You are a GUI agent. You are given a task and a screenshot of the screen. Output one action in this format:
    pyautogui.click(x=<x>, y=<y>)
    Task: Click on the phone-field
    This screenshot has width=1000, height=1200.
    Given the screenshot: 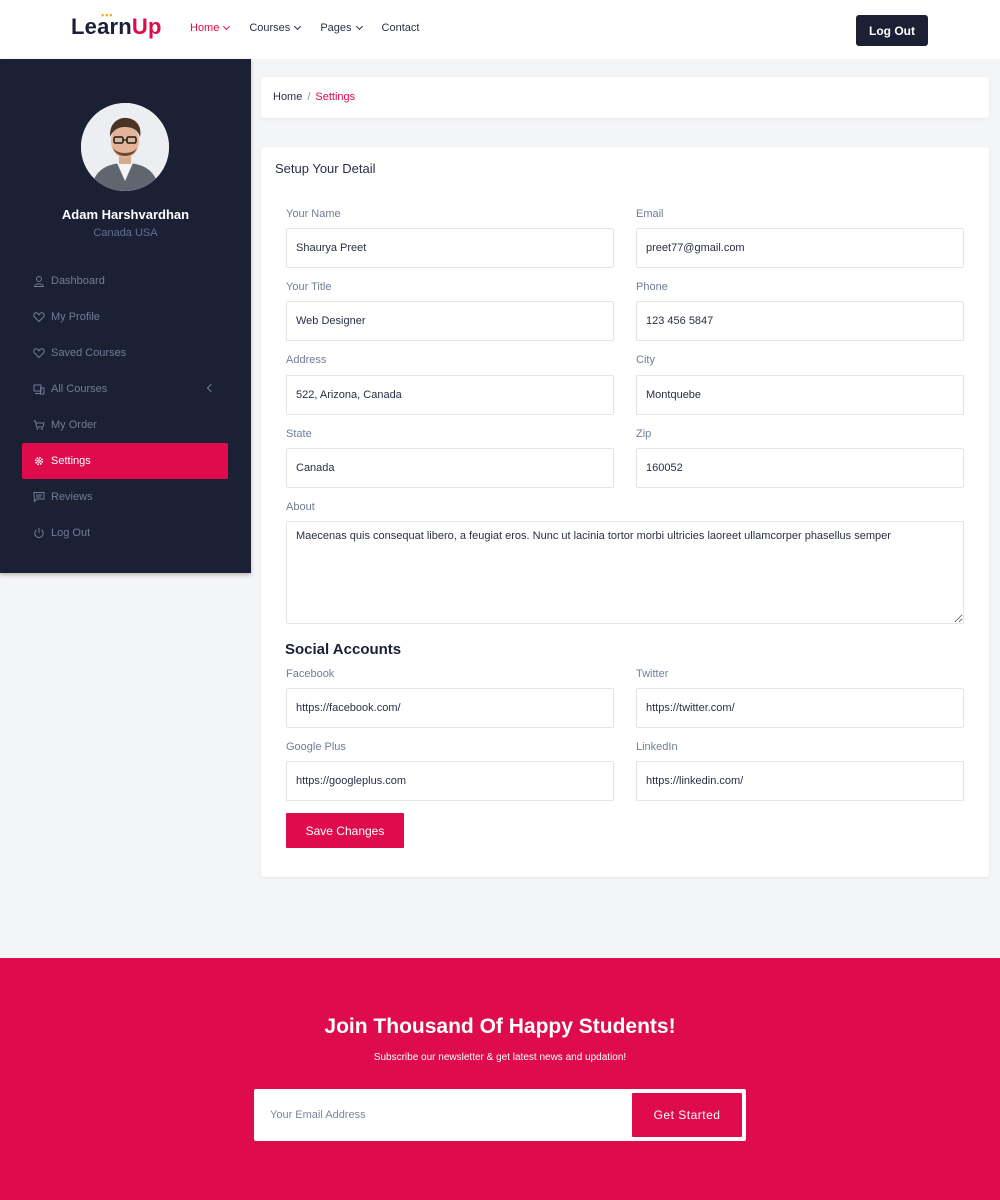 What is the action you would take?
    pyautogui.click(x=800, y=321)
    